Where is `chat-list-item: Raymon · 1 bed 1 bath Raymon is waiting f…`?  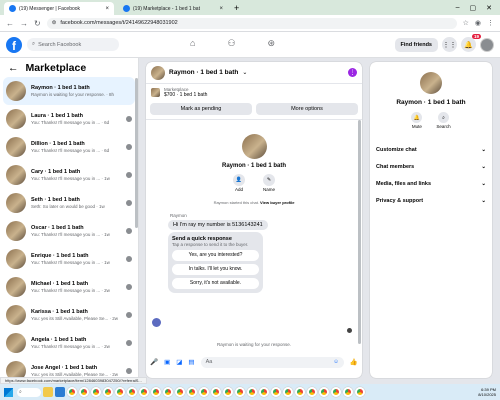
chat-list-item: Raymon · 1 bed 1 bath Raymon is waiting f… is located at coordinates (69, 91).